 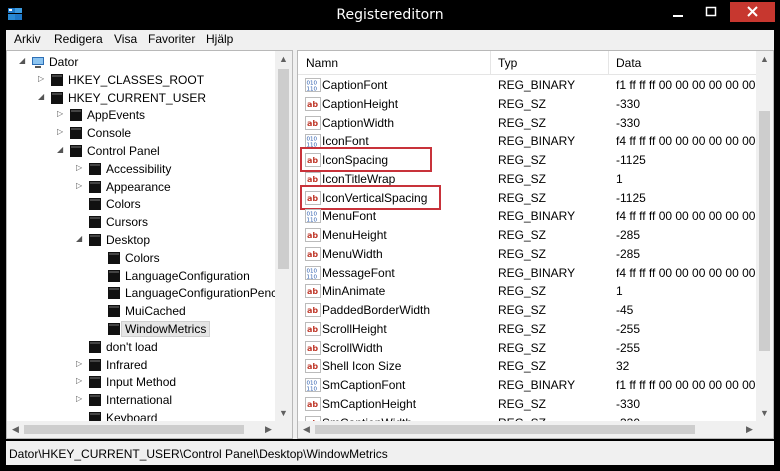 I want to click on tree-item-dont-load: don't load, so click(x=142, y=347).